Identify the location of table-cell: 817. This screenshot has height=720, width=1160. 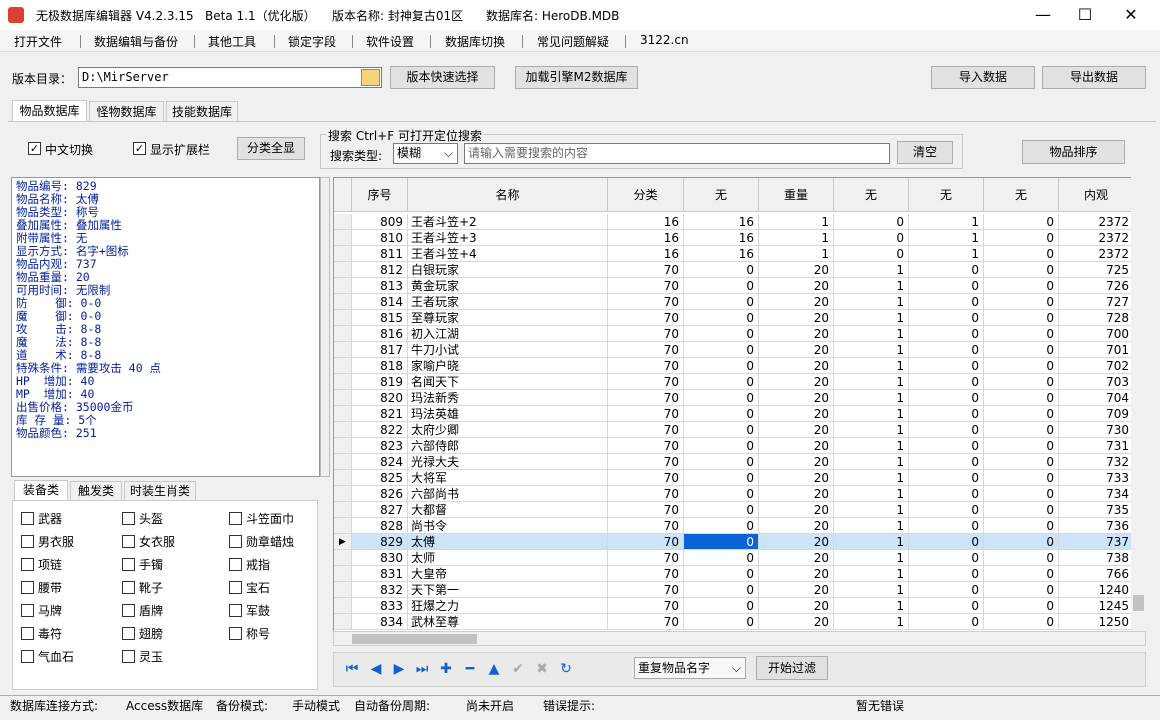
(380, 350).